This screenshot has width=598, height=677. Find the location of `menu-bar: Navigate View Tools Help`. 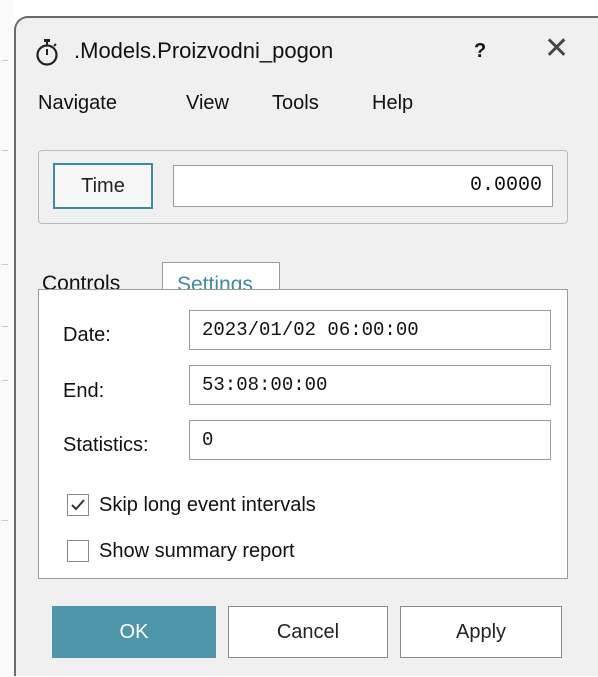

menu-bar: Navigate View Tools Help is located at coordinates (307, 105).